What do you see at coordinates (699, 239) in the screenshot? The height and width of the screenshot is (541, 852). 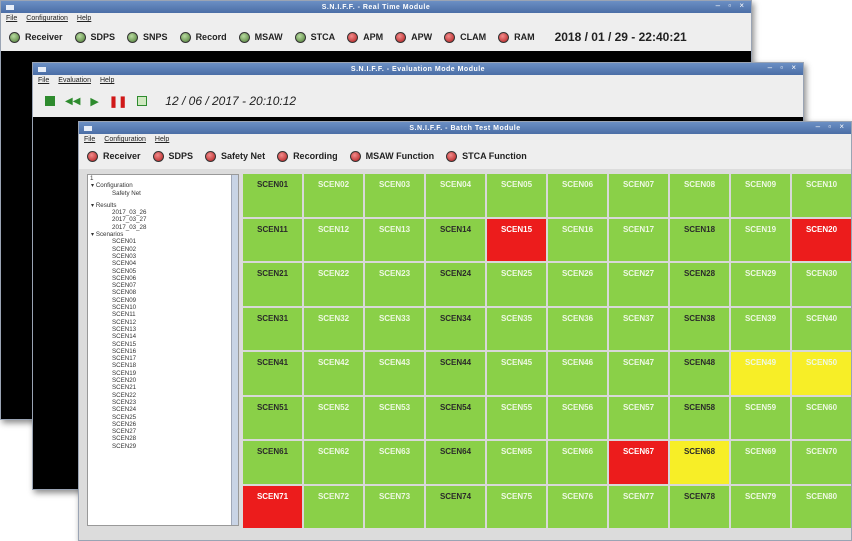 I see `scenario-cell: SCEN18` at bounding box center [699, 239].